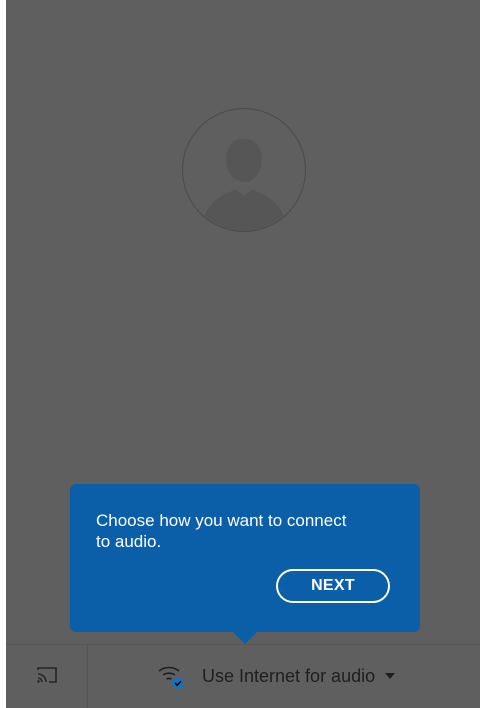  I want to click on bottom-bar: Use Internet for audio, so click(243, 676).